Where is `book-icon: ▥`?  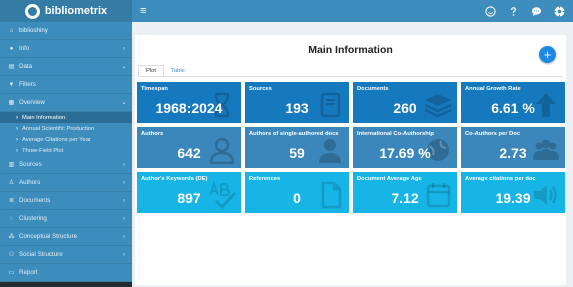 book-icon: ▥ is located at coordinates (11, 165).